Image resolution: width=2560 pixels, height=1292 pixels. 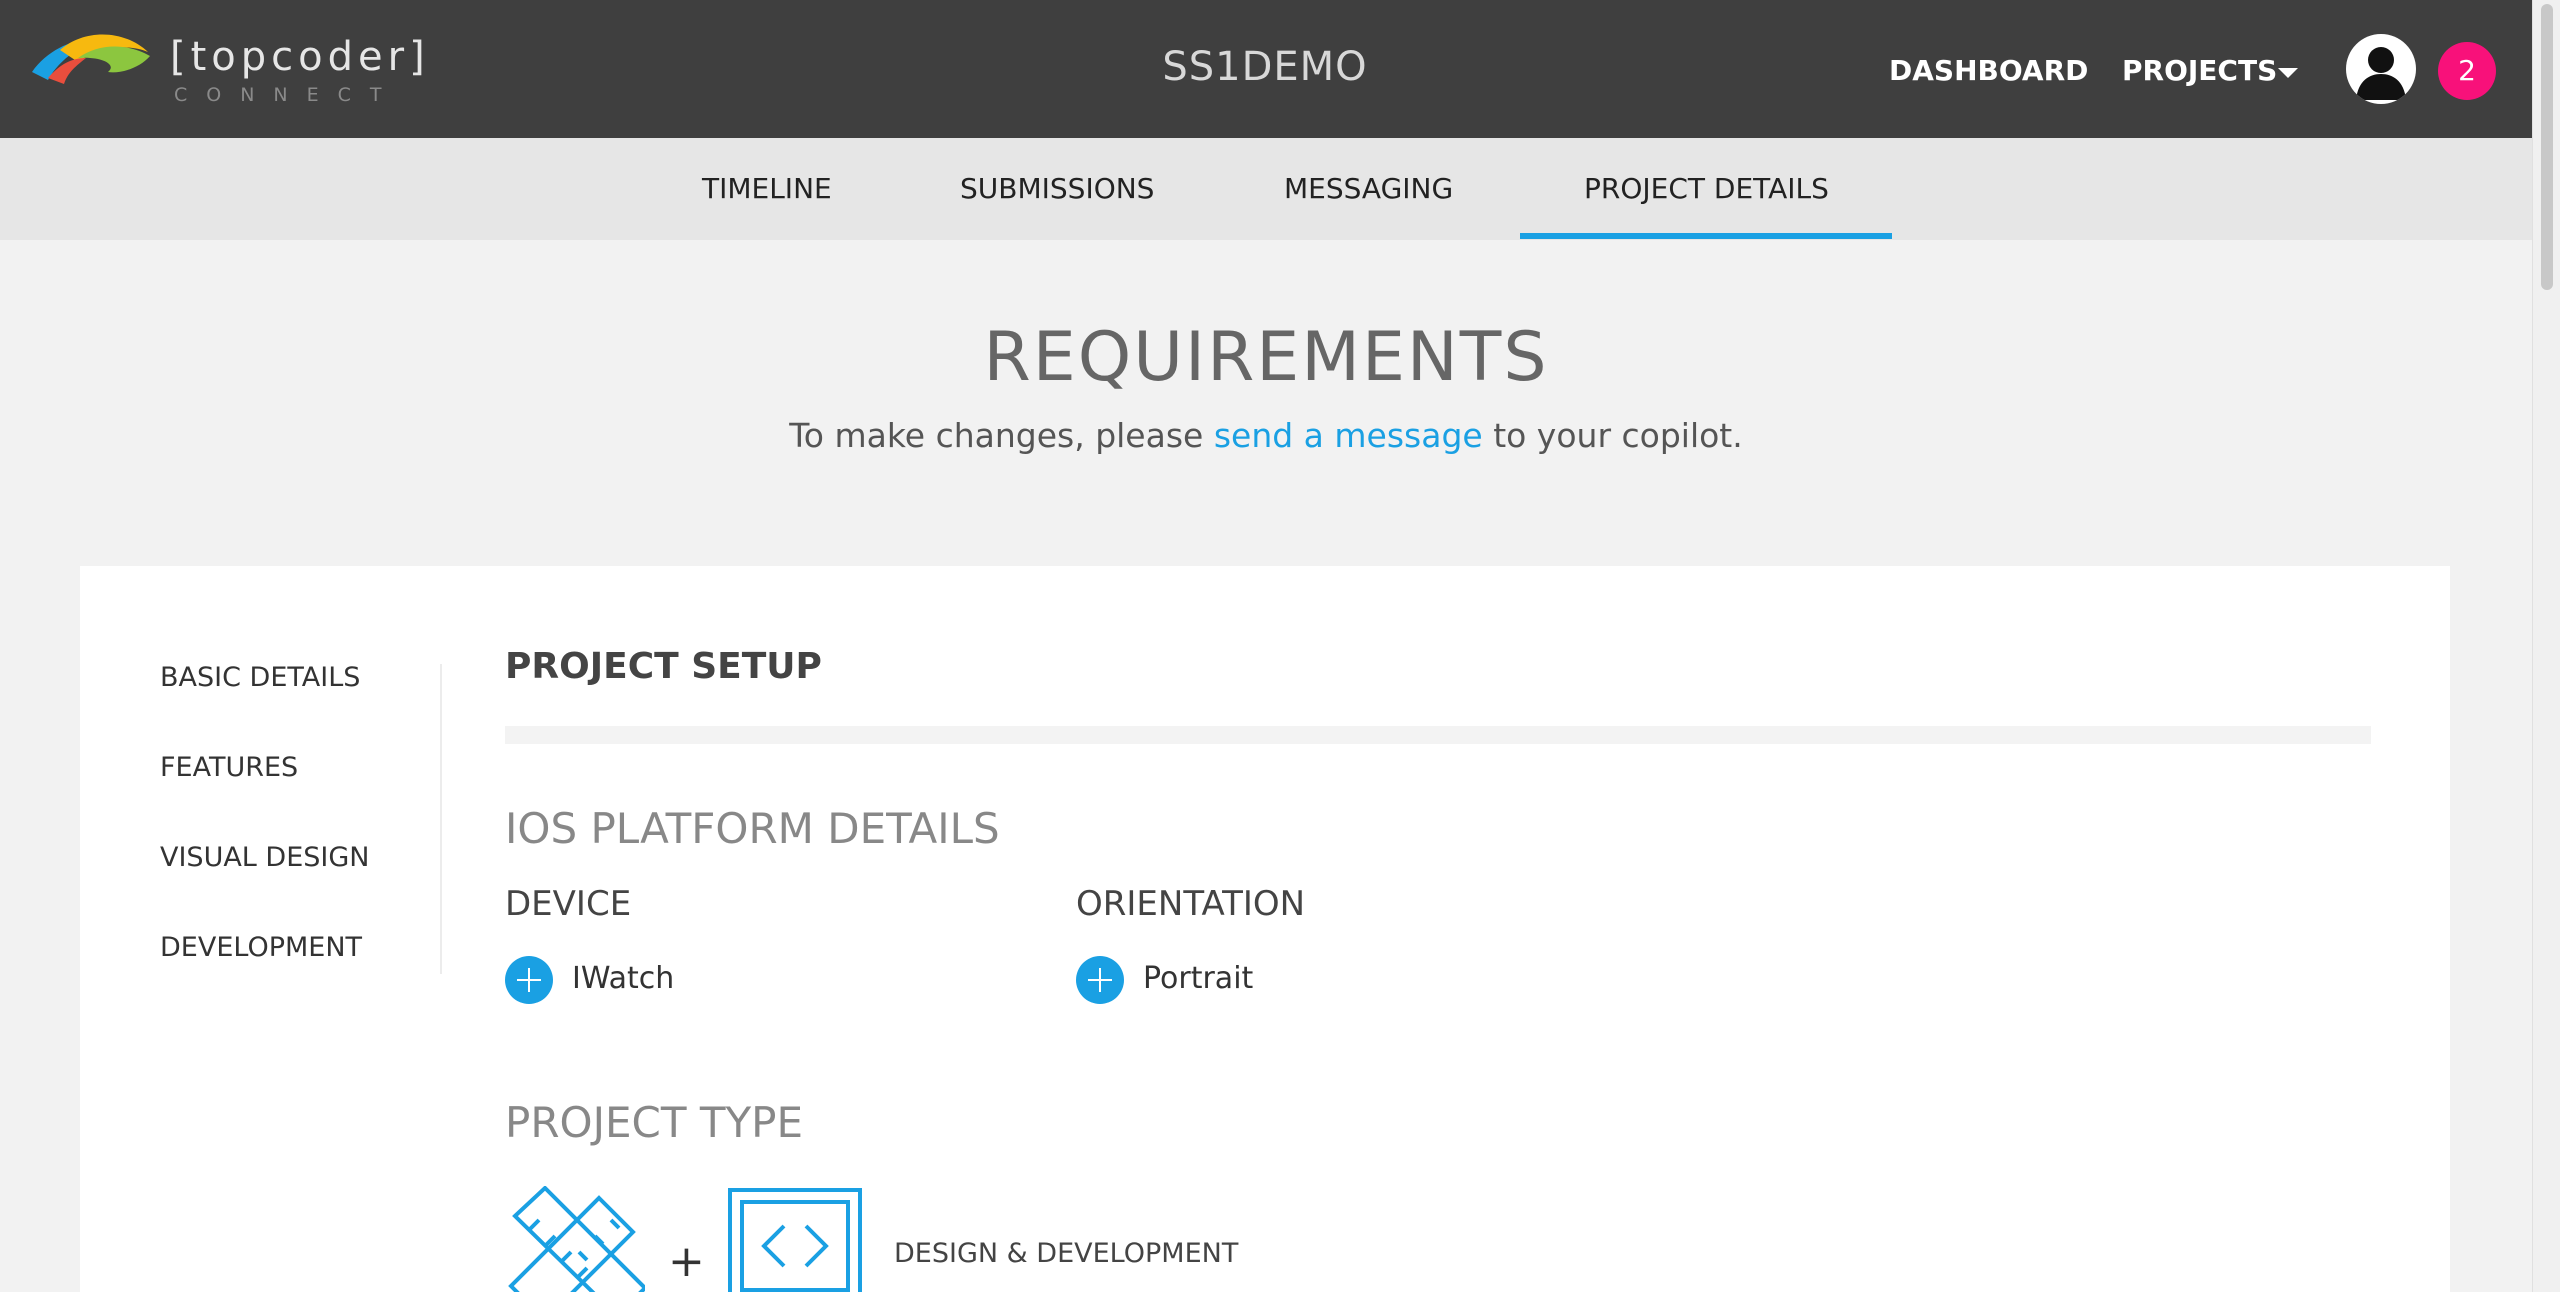 I want to click on tab-submissions: SUBMISSIONS, so click(x=1057, y=188).